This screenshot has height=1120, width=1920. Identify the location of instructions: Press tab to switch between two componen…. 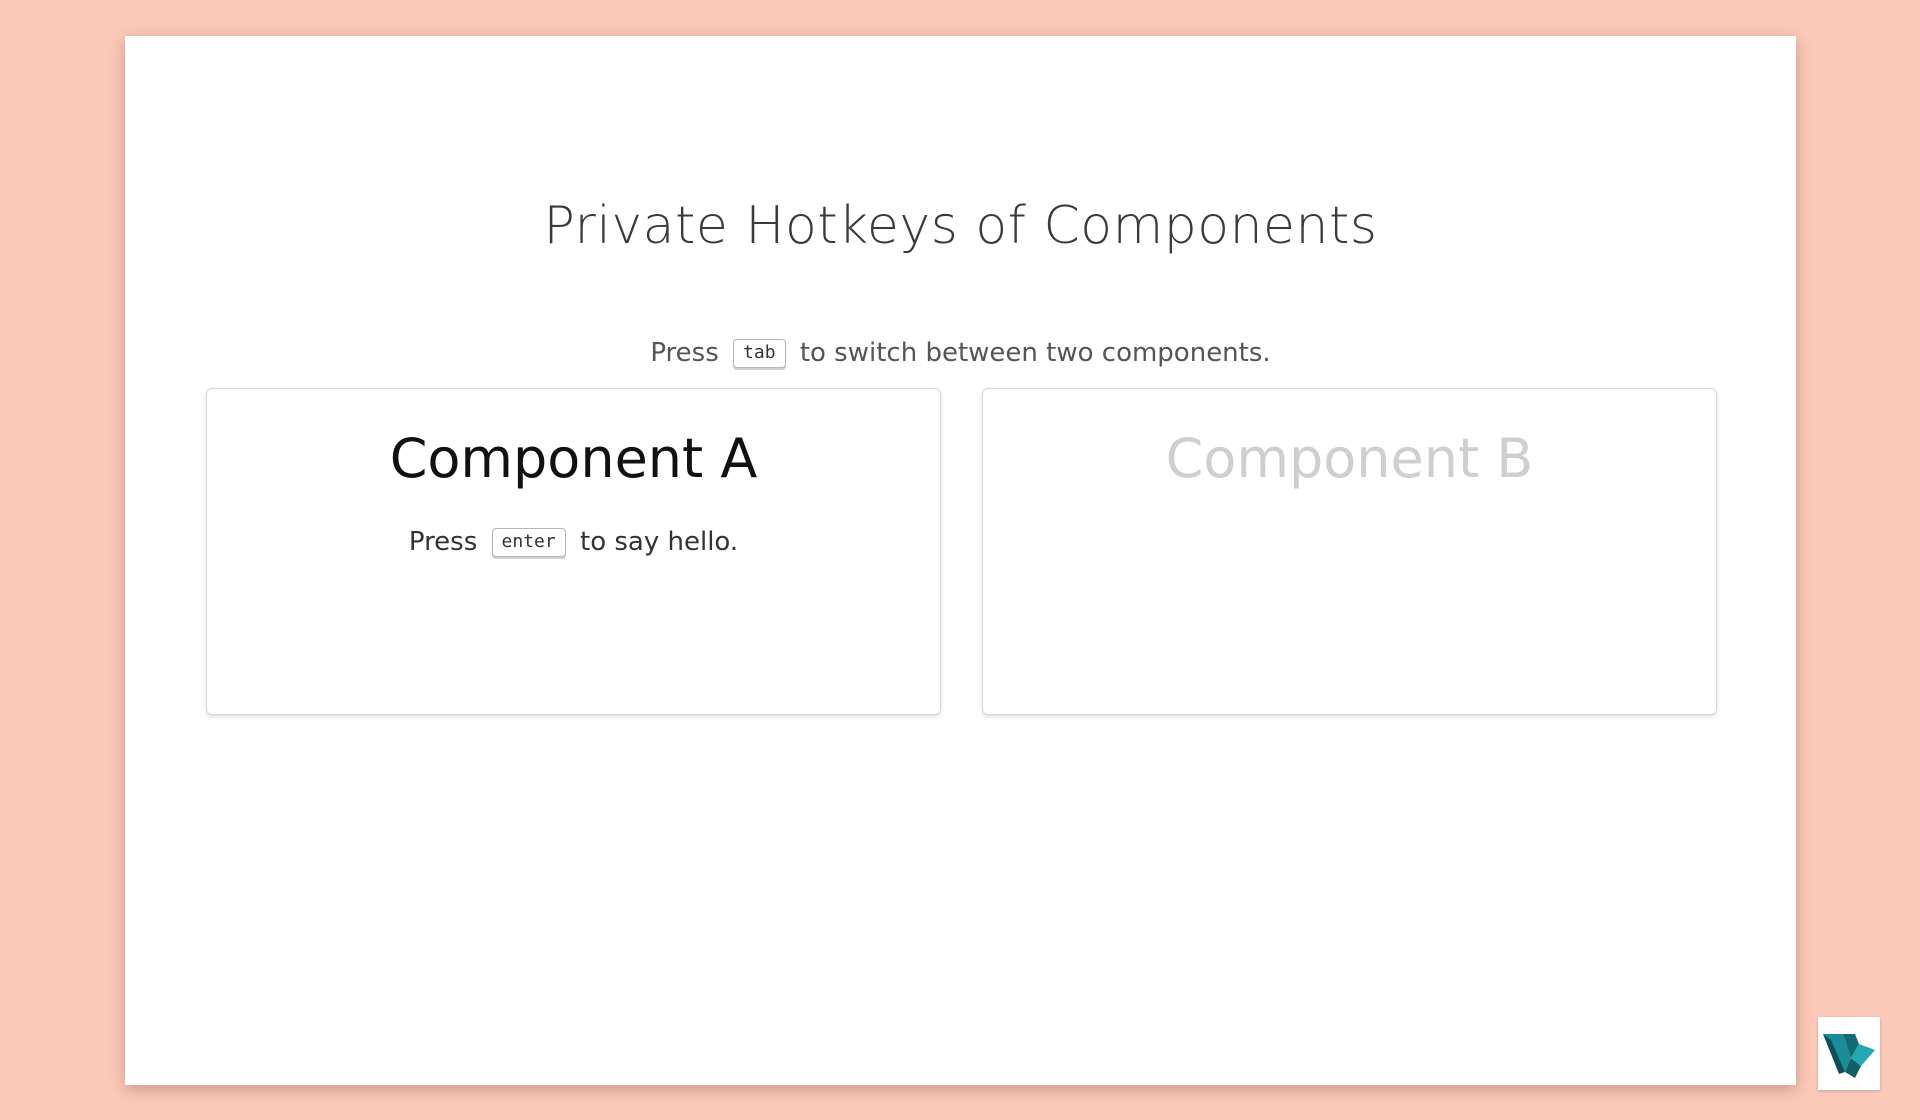
(960, 354).